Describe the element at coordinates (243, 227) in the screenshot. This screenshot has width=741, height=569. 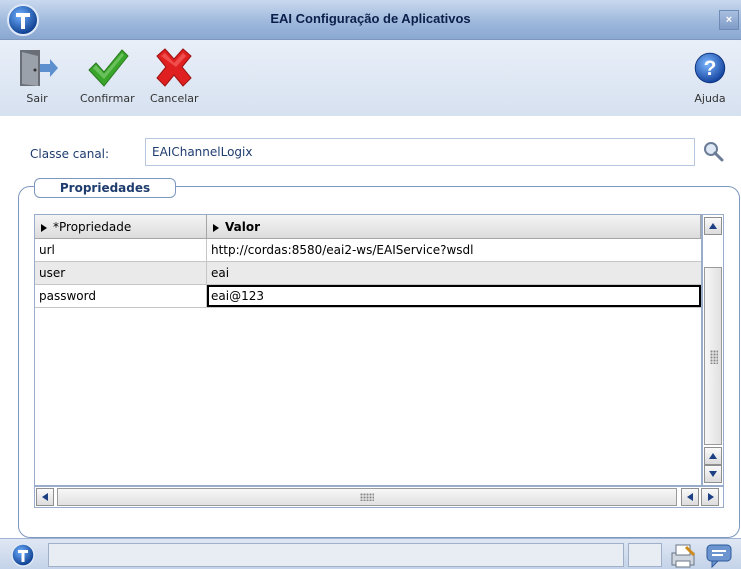
I see `column-header-valor-label: Valor` at that location.